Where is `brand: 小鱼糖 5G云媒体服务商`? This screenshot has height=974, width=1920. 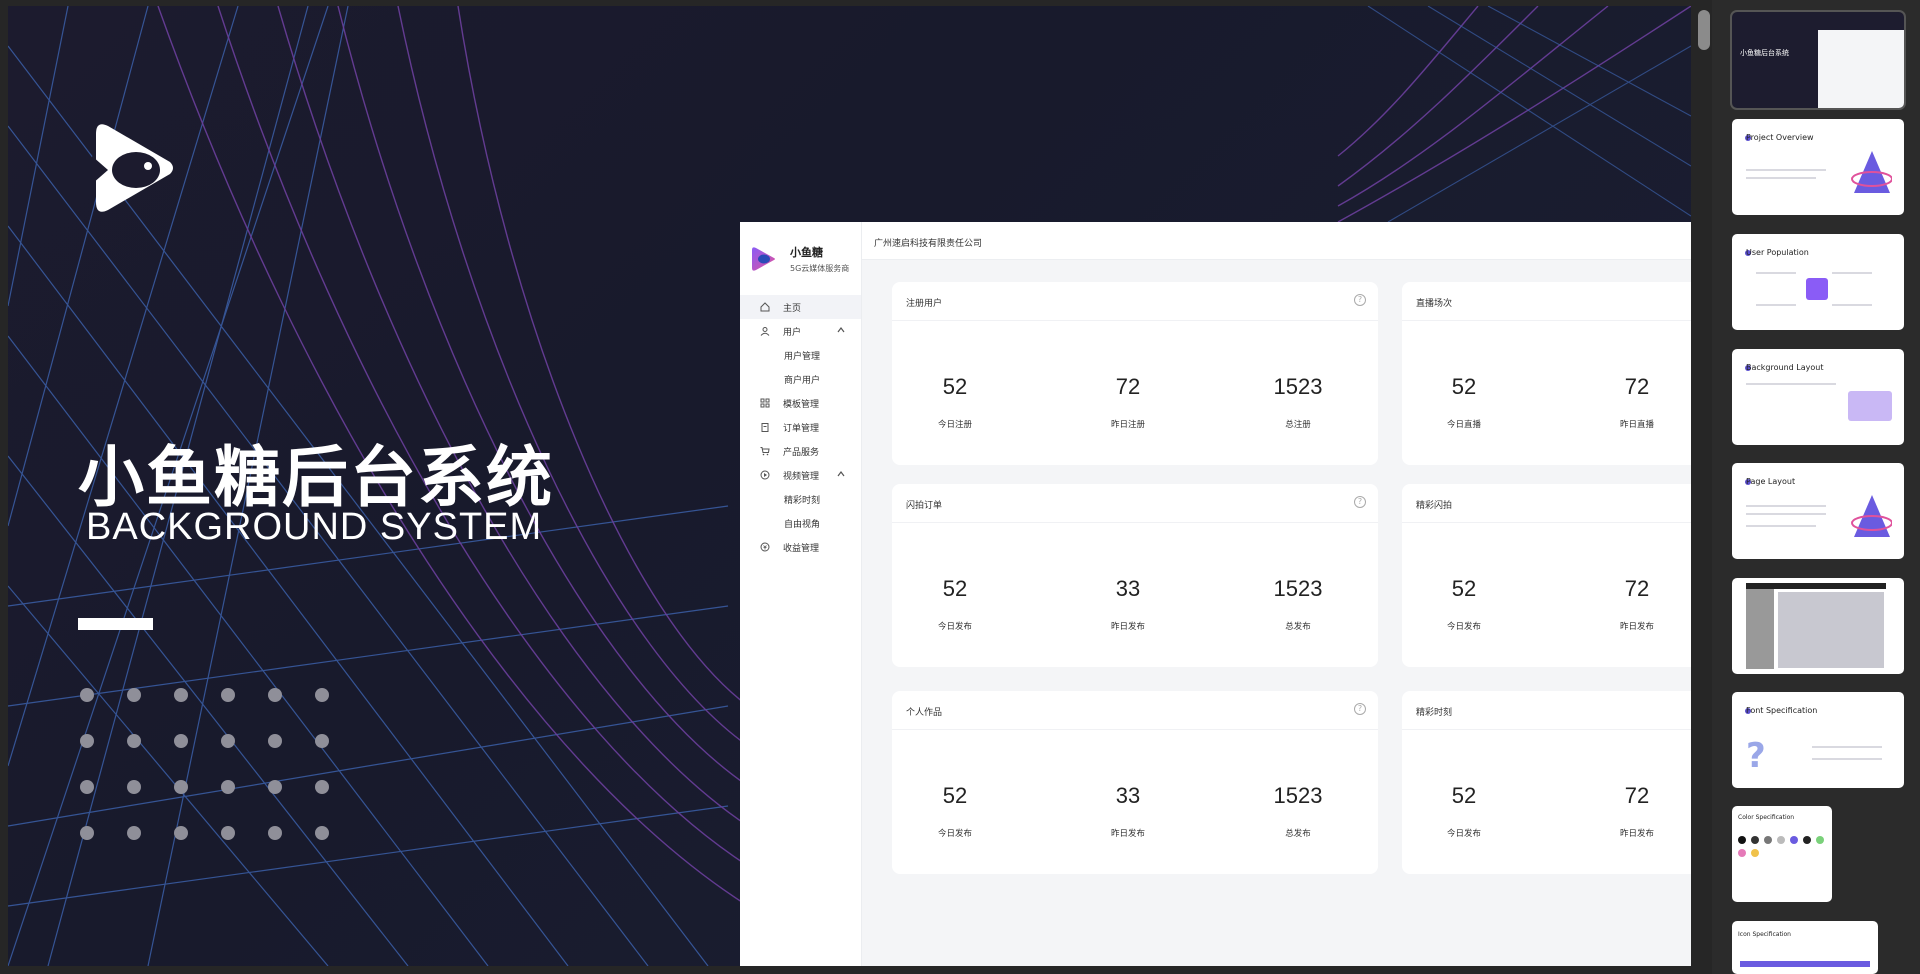
brand: 小鱼糖 5G云媒体服务商 is located at coordinates (799, 259).